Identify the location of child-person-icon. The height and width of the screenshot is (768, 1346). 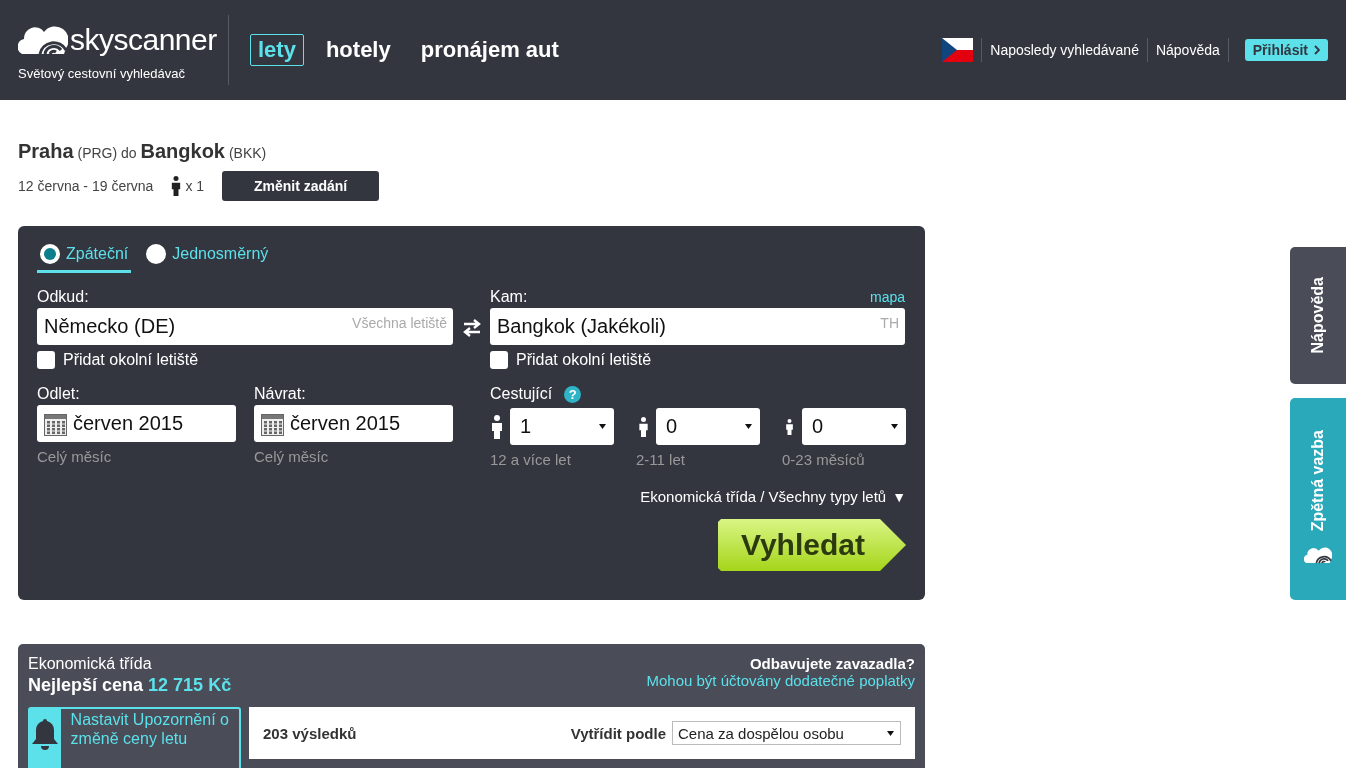
(643, 426).